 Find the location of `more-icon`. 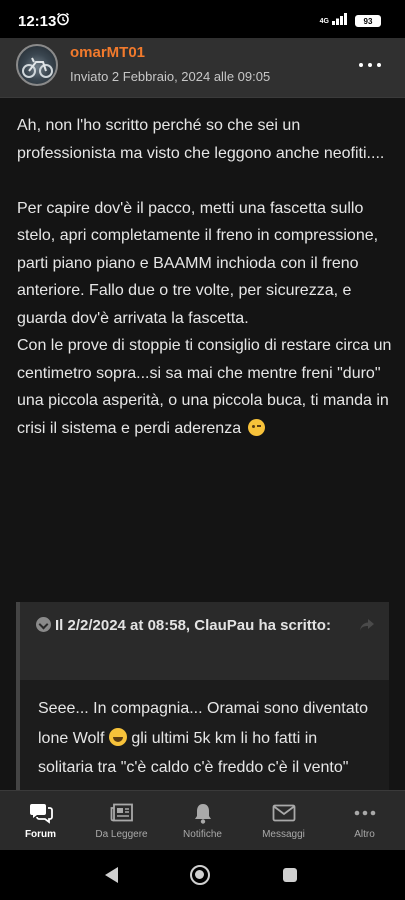

more-icon is located at coordinates (365, 813).